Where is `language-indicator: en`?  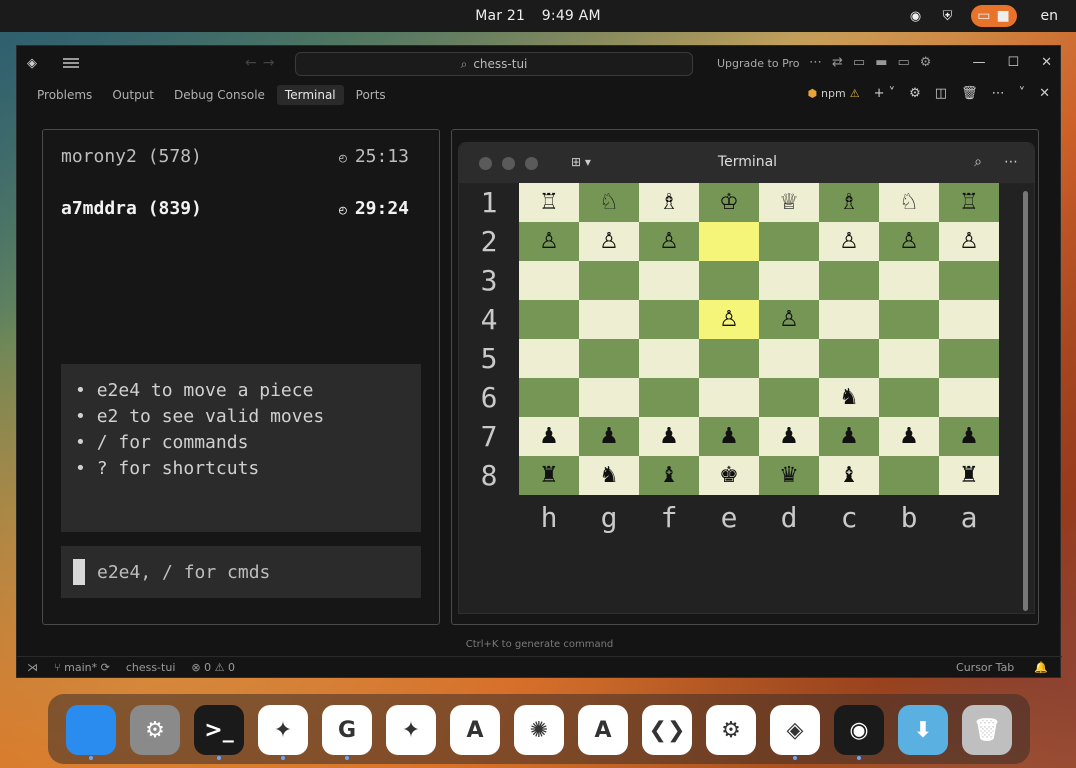
language-indicator: en is located at coordinates (1050, 16).